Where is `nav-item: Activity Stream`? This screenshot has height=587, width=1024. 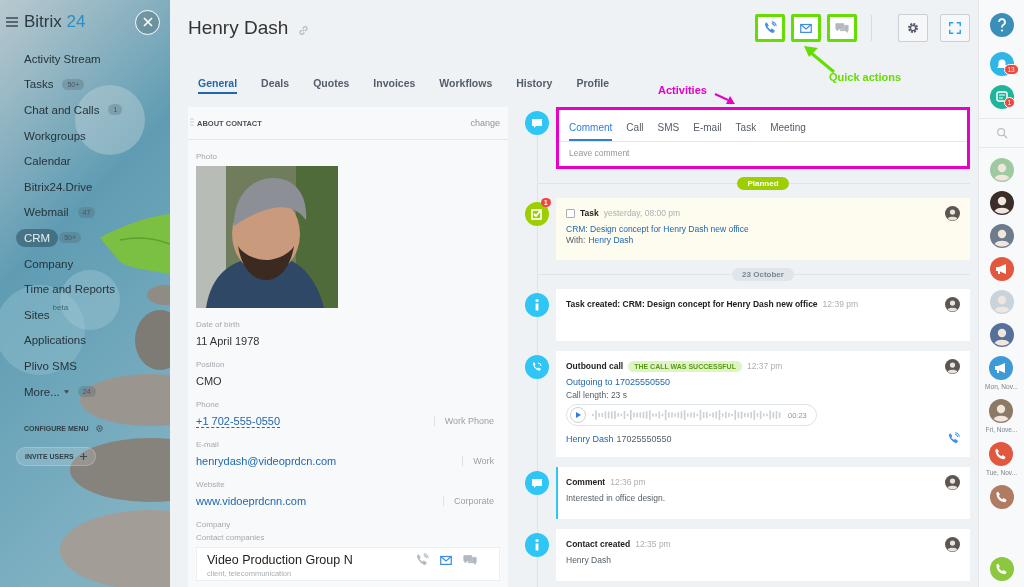
nav-item: Activity Stream is located at coordinates (62, 58).